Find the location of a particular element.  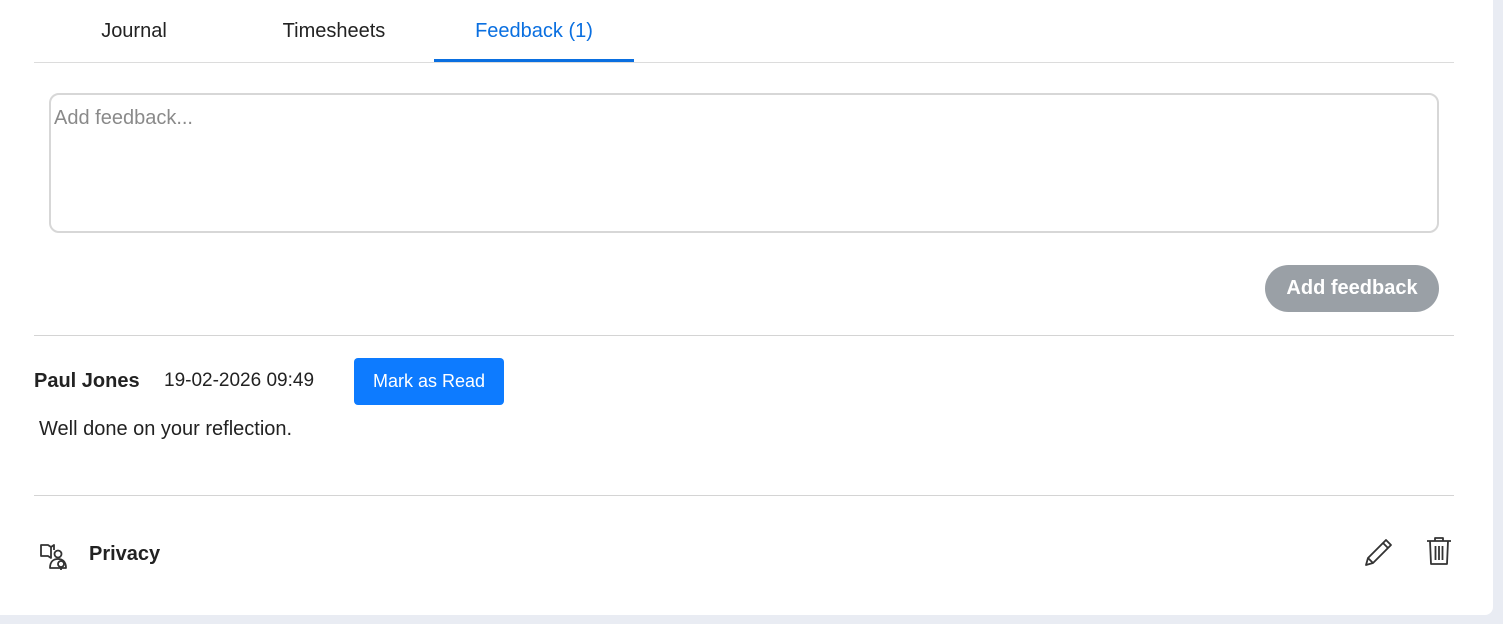

tab-feedback: Feedback (1) is located at coordinates (534, 31).